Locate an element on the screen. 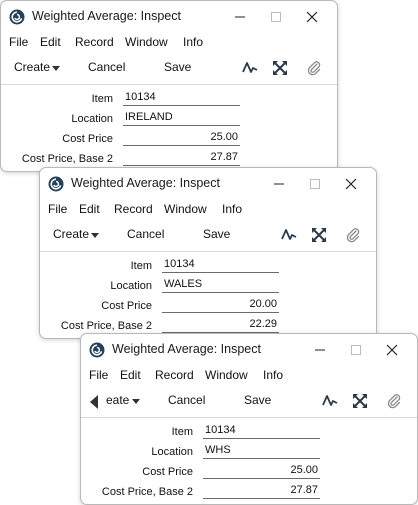 The width and height of the screenshot is (418, 505). toolbar: Create Cancel Save is located at coordinates (208, 235).